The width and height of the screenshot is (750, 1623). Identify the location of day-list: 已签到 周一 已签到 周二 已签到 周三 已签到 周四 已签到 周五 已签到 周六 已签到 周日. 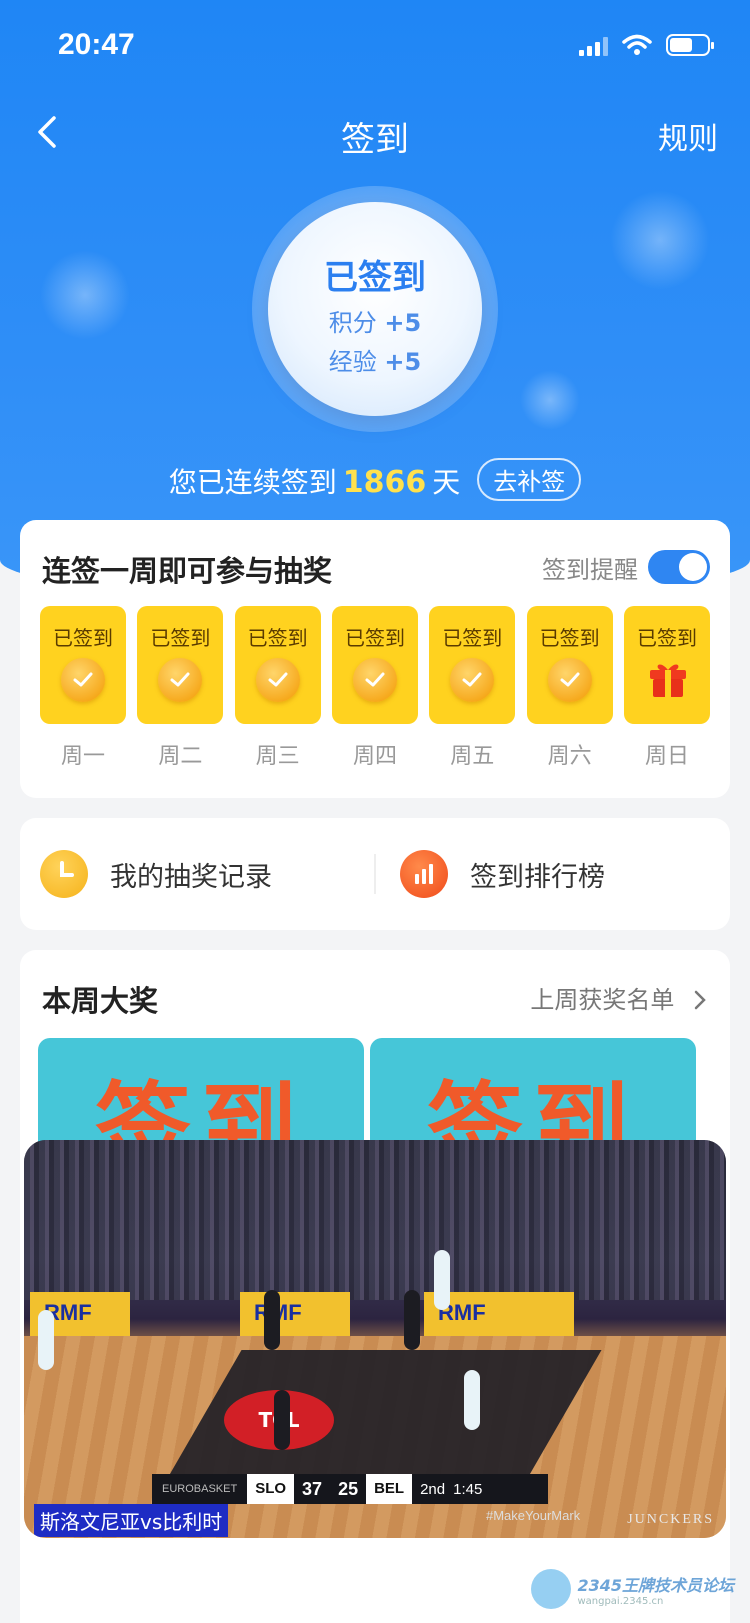
(375, 688).